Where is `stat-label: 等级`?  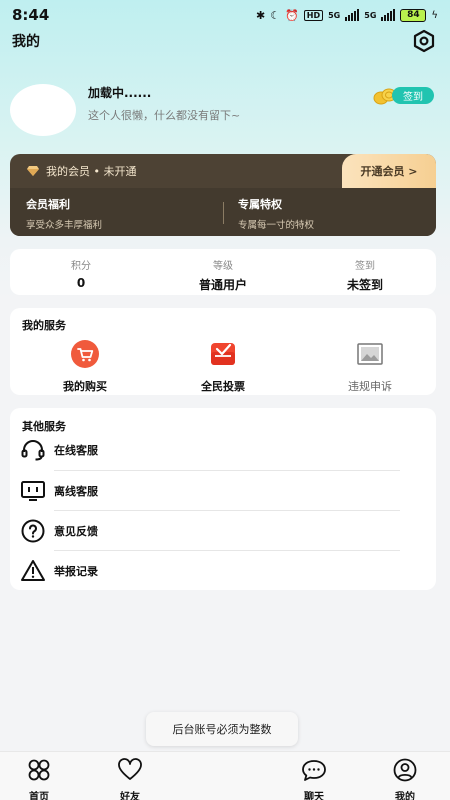
stat-label: 等级 is located at coordinates (223, 266).